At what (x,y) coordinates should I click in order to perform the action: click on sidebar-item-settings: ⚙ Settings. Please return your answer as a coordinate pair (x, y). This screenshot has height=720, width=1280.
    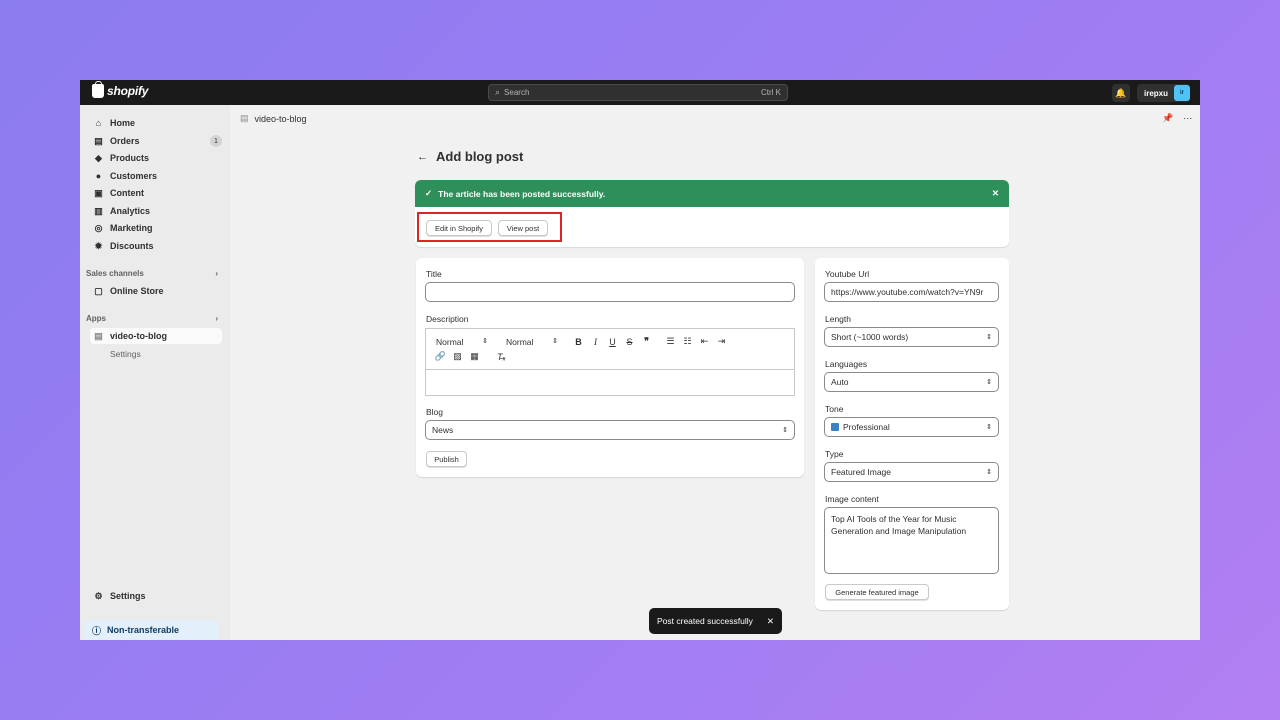
    Looking at the image, I should click on (156, 596).